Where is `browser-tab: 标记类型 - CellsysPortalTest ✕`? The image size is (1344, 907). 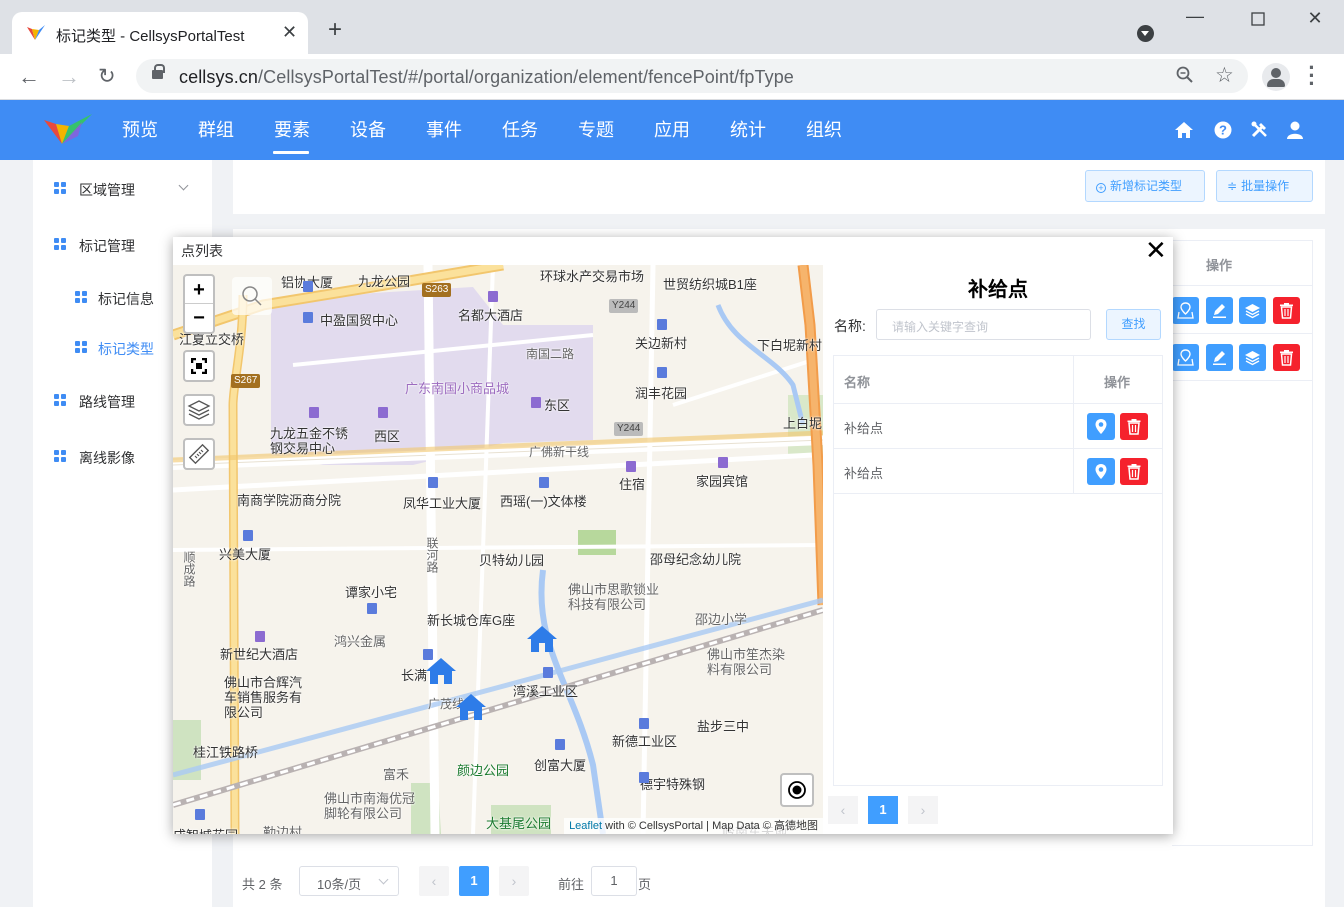
browser-tab: 标记类型 - CellsysPortalTest ✕ is located at coordinates (160, 33).